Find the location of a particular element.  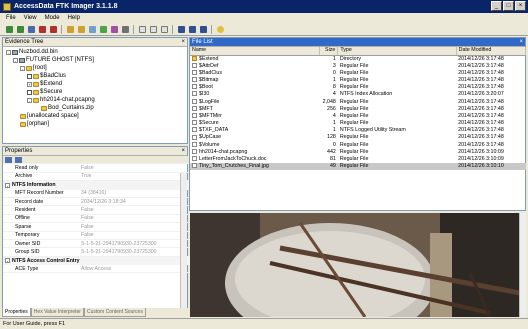

tab-custom-content-sources: Custom Content Sources is located at coordinates (114, 312).